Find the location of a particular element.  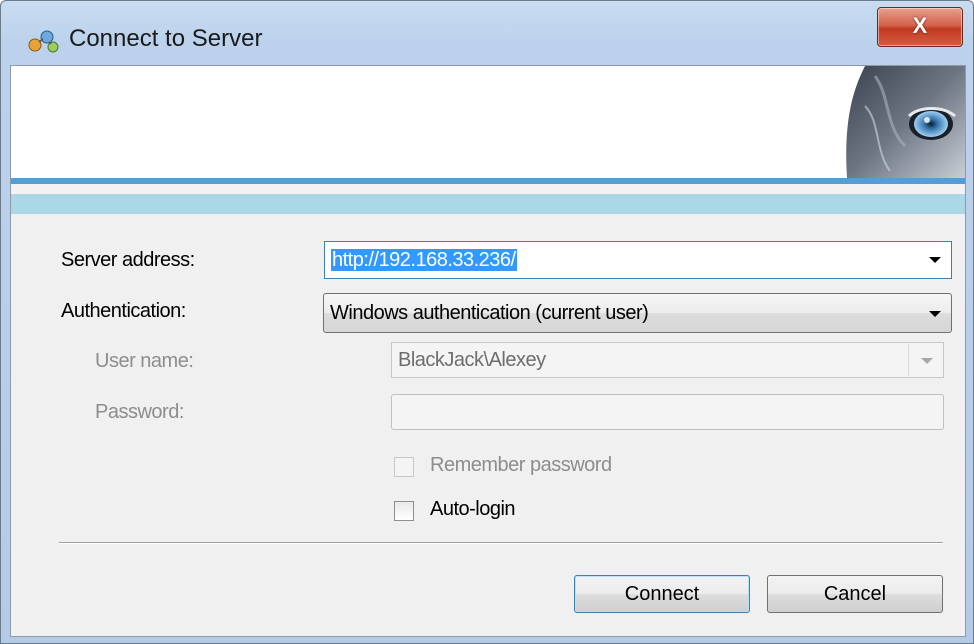

authentication-value: Windows authentication (current user) is located at coordinates (489, 313).